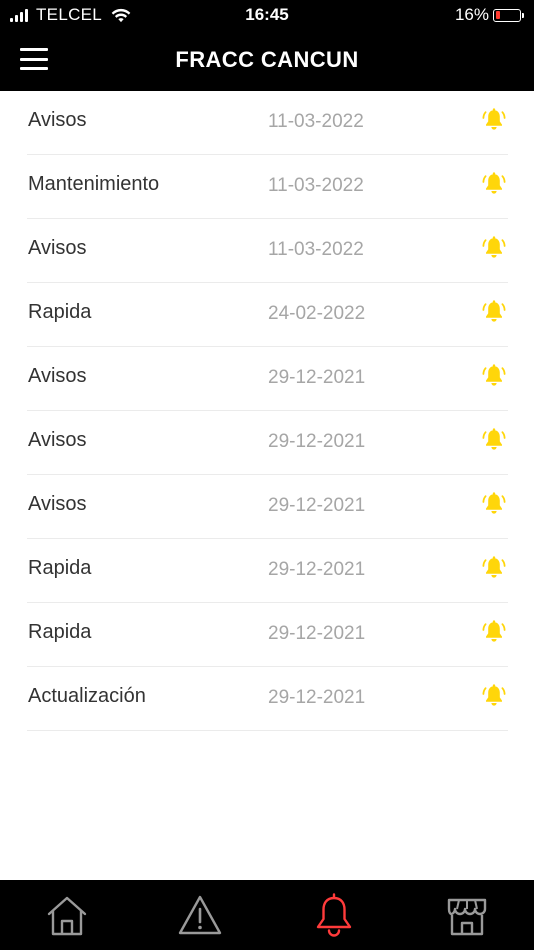 This screenshot has width=534, height=950. Describe the element at coordinates (471, 14) in the screenshot. I see `battery-percent: 16%` at that location.